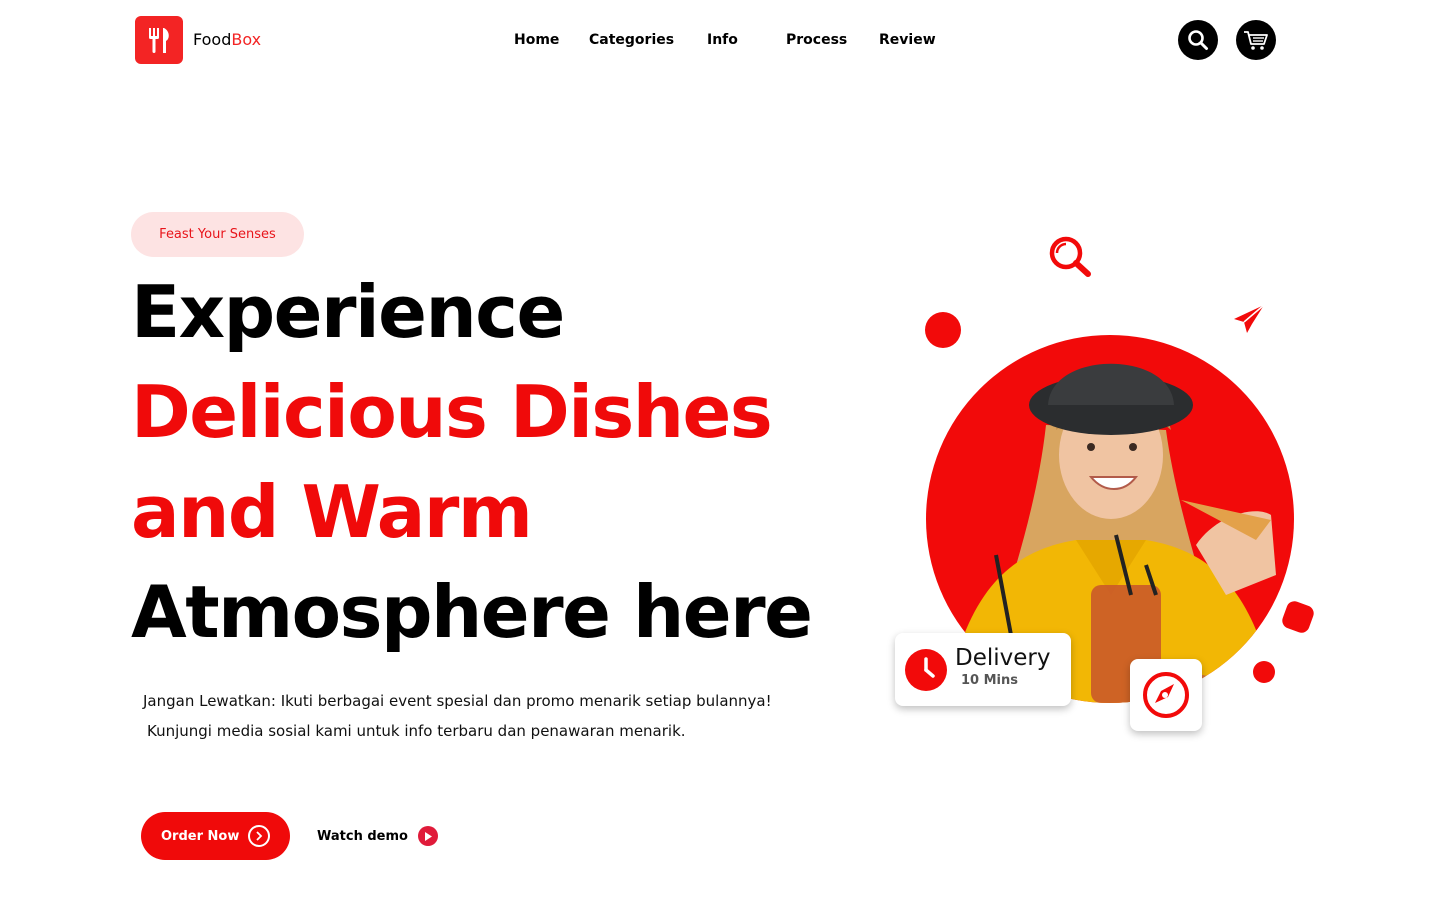  I want to click on brand-name: FoodBox, so click(227, 40).